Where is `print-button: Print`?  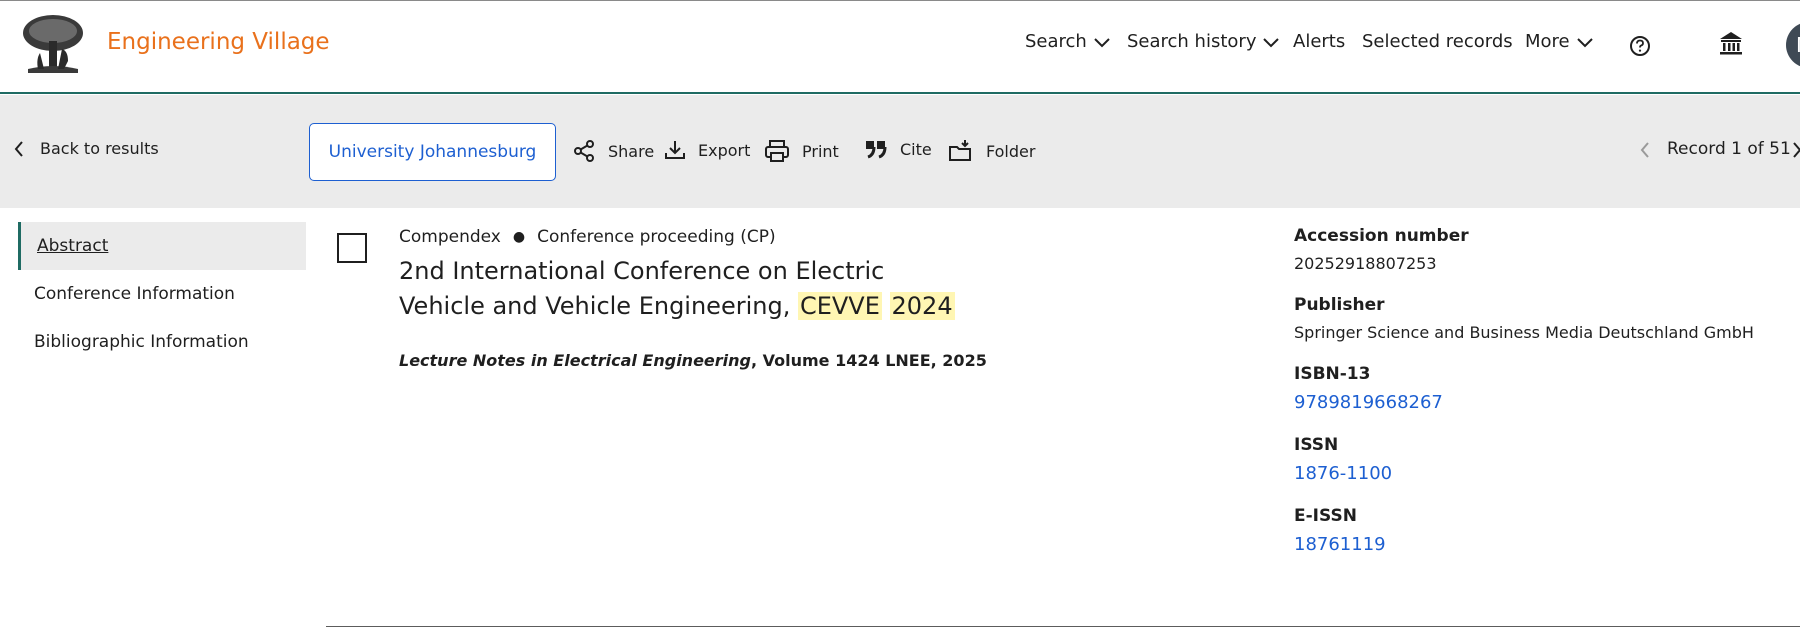
print-button: Print is located at coordinates (801, 151).